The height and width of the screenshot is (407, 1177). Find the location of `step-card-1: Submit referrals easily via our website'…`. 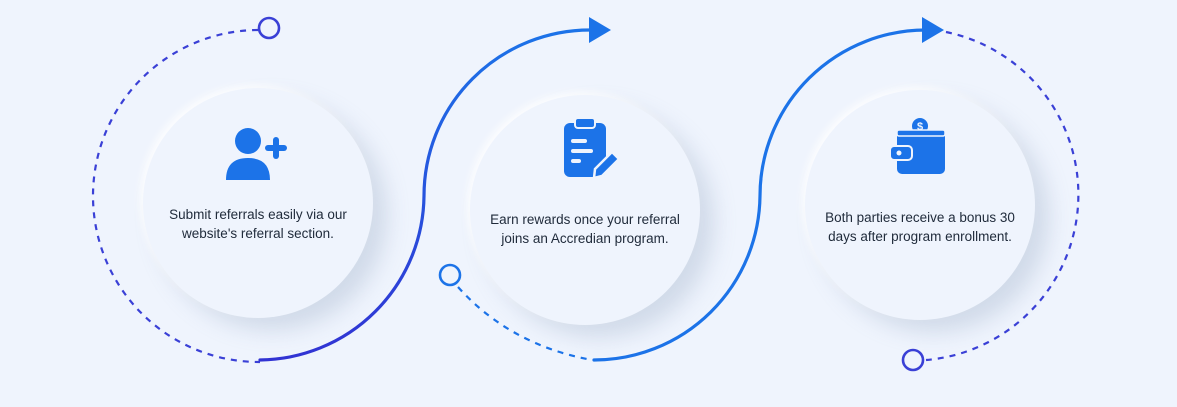

step-card-1: Submit referrals easily via our website'… is located at coordinates (258, 203).